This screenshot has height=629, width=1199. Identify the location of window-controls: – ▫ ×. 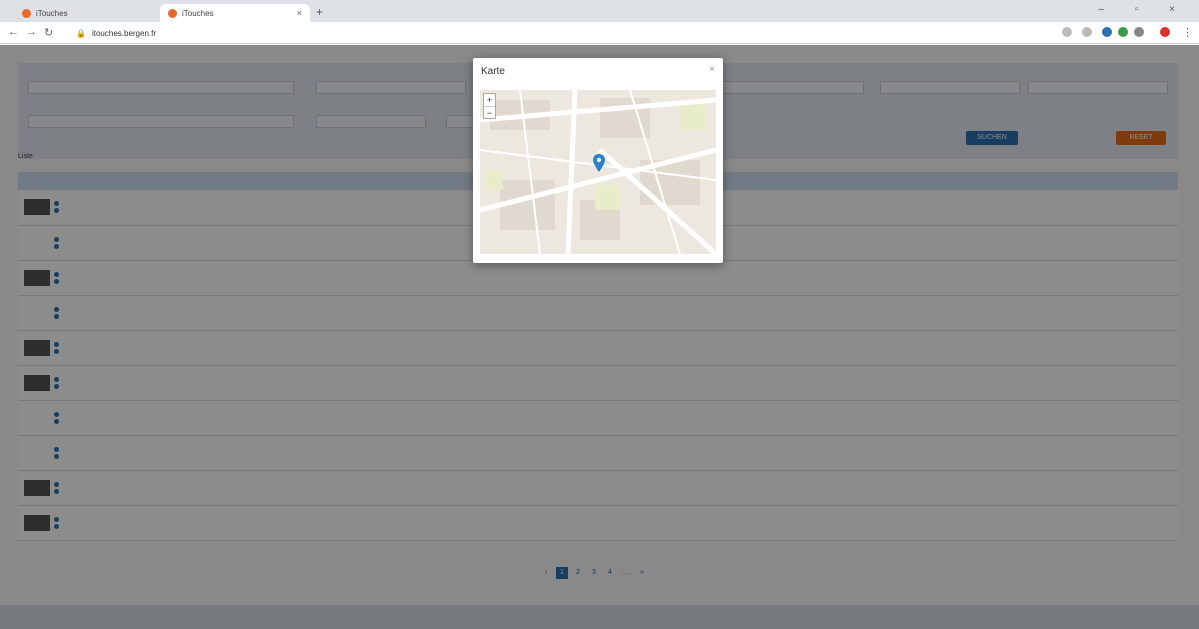
(1143, 9).